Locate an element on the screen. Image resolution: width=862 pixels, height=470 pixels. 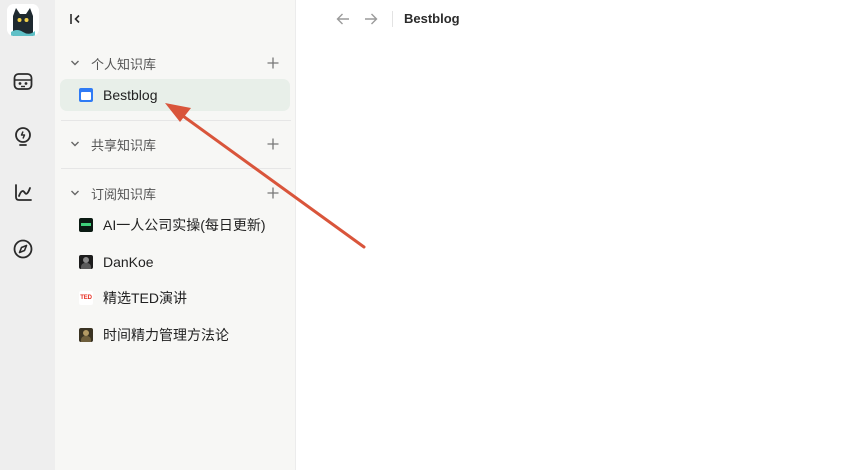
chart-icon is located at coordinates (23, 192).